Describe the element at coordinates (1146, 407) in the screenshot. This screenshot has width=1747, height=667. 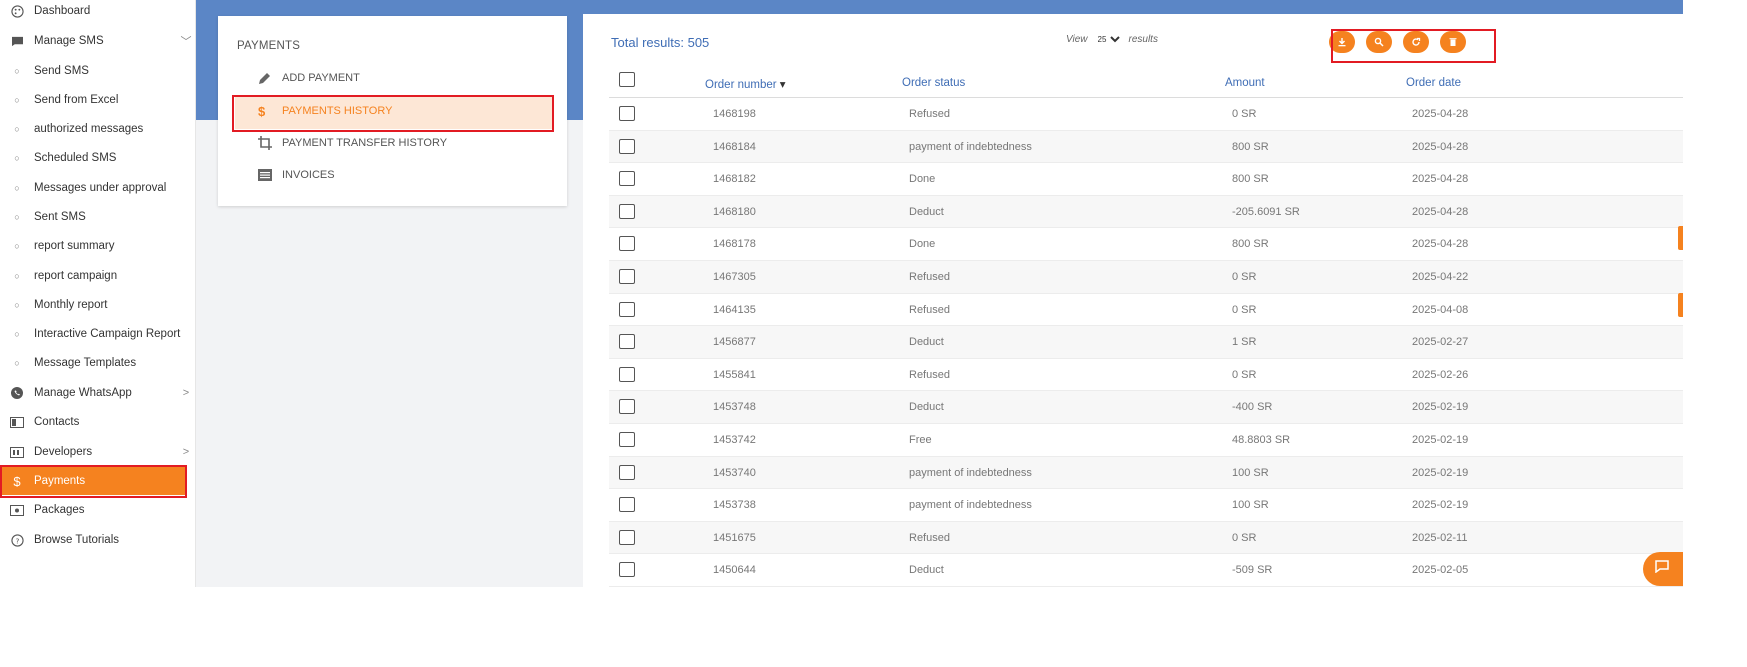
I see `table-row: 1453748 Deduct -400 SR 2025-02-19` at that location.